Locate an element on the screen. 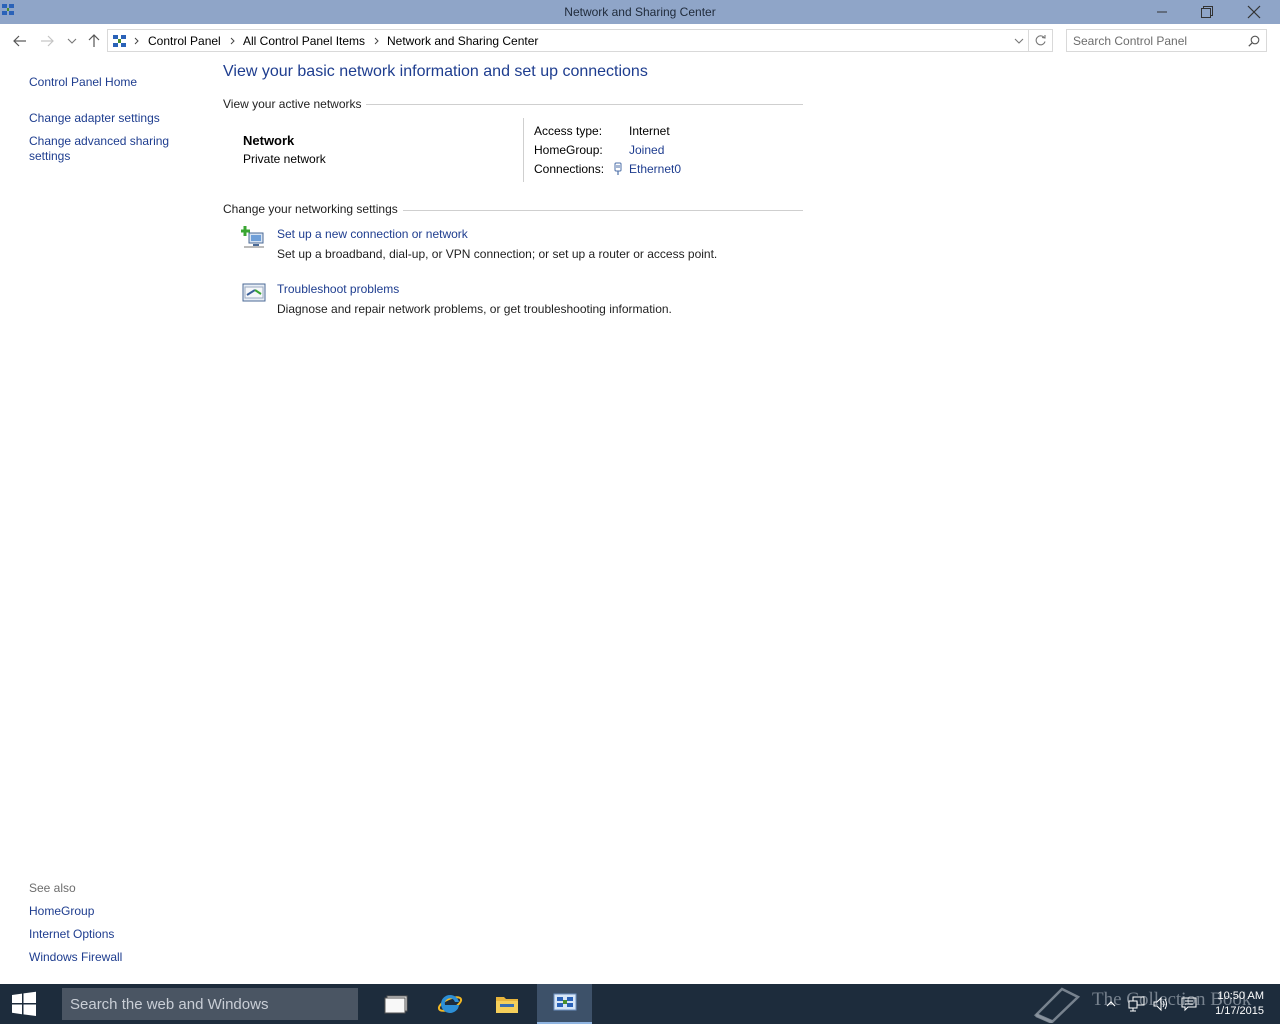 This screenshot has height=1024, width=1280. window-title: Network and Sharing Center is located at coordinates (640, 12).